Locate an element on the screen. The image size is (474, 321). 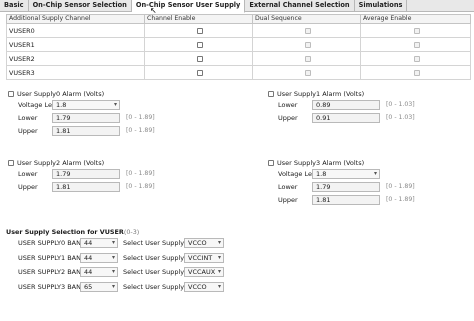
tab-external-channel-selection: External Channel Selection is located at coordinates (300, 6).